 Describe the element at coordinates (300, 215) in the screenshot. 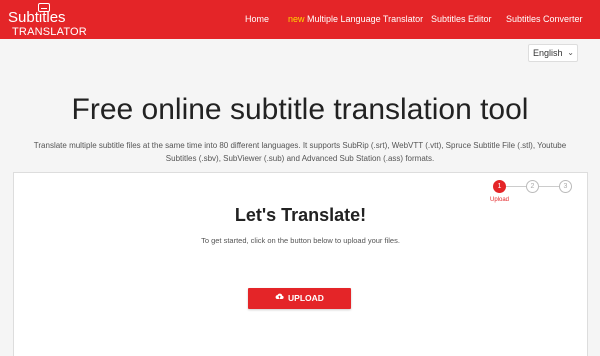

I see `card-title: Let's Translate!` at that location.